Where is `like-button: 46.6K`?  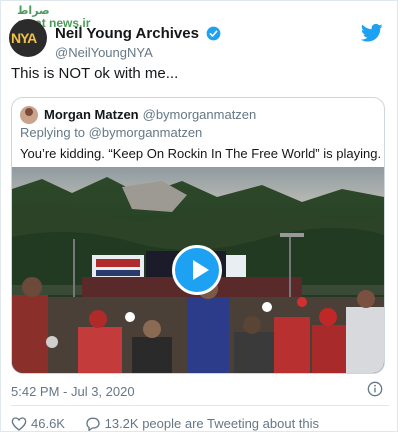
like-button: 46.6K is located at coordinates (38, 423).